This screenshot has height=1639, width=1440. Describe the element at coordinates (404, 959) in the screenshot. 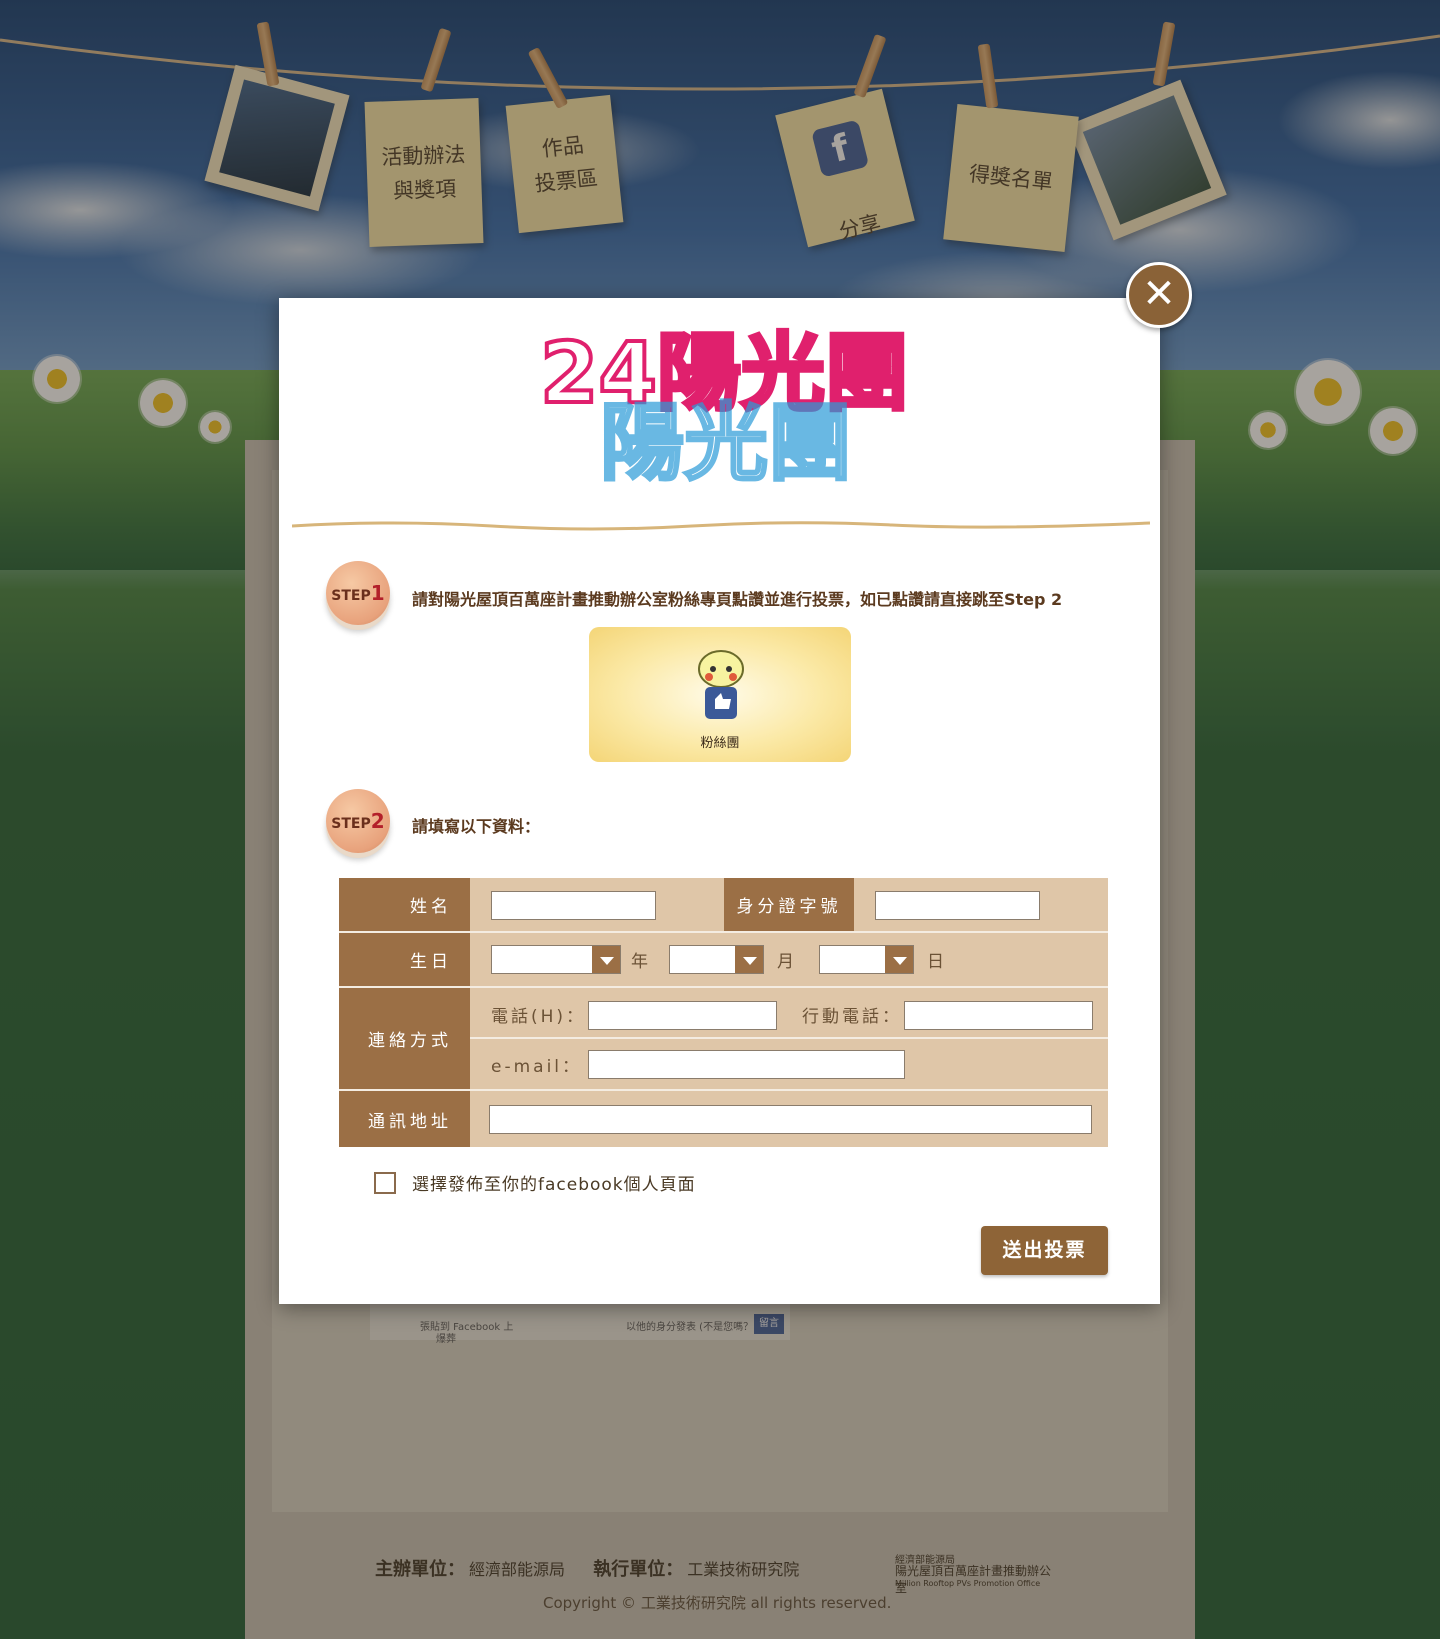

I see `birthday-label: 生日` at that location.